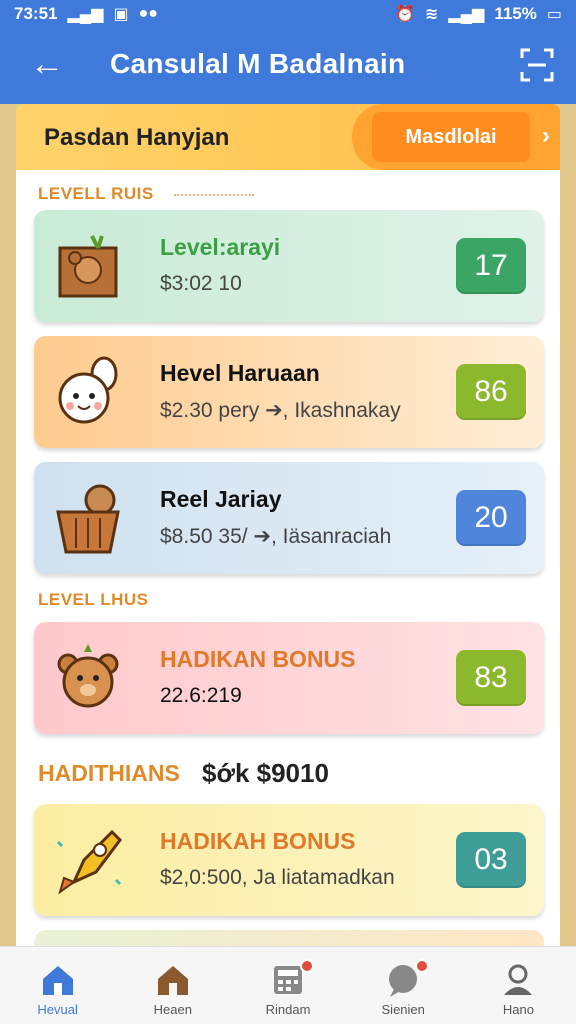 The height and width of the screenshot is (1024, 576). I want to click on nav-item-calculator: Rindam, so click(287, 985).